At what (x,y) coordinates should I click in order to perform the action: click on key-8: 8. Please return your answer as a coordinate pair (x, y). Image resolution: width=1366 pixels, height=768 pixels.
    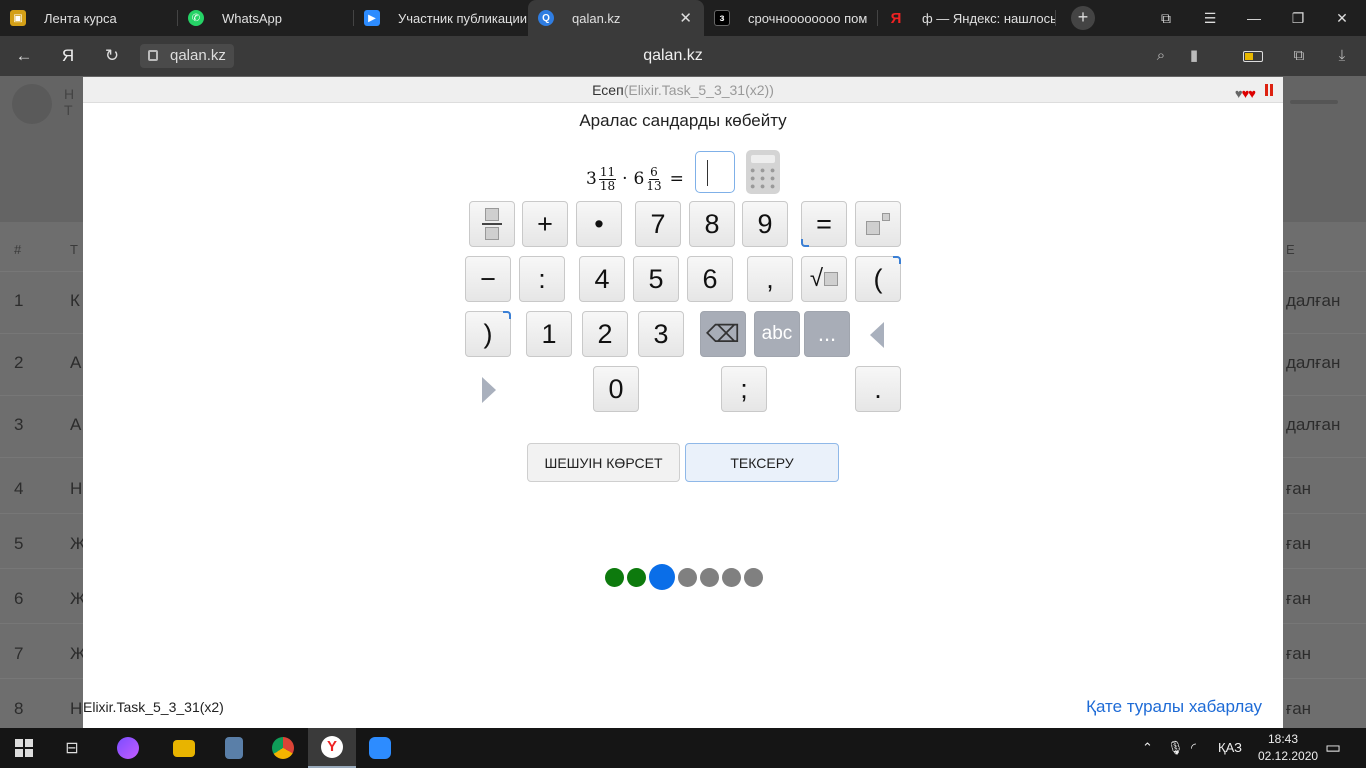
    Looking at the image, I should click on (712, 224).